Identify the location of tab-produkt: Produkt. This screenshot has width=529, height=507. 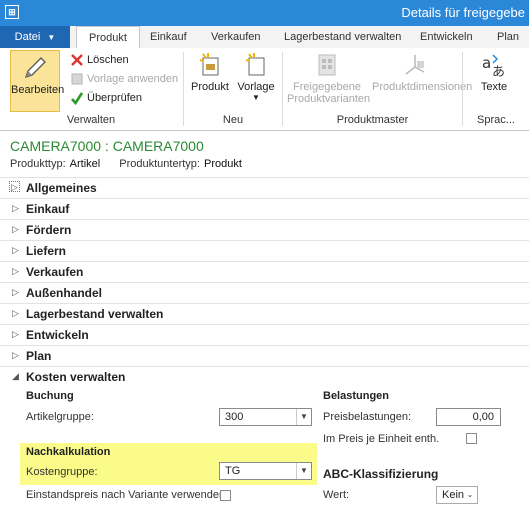
(108, 37).